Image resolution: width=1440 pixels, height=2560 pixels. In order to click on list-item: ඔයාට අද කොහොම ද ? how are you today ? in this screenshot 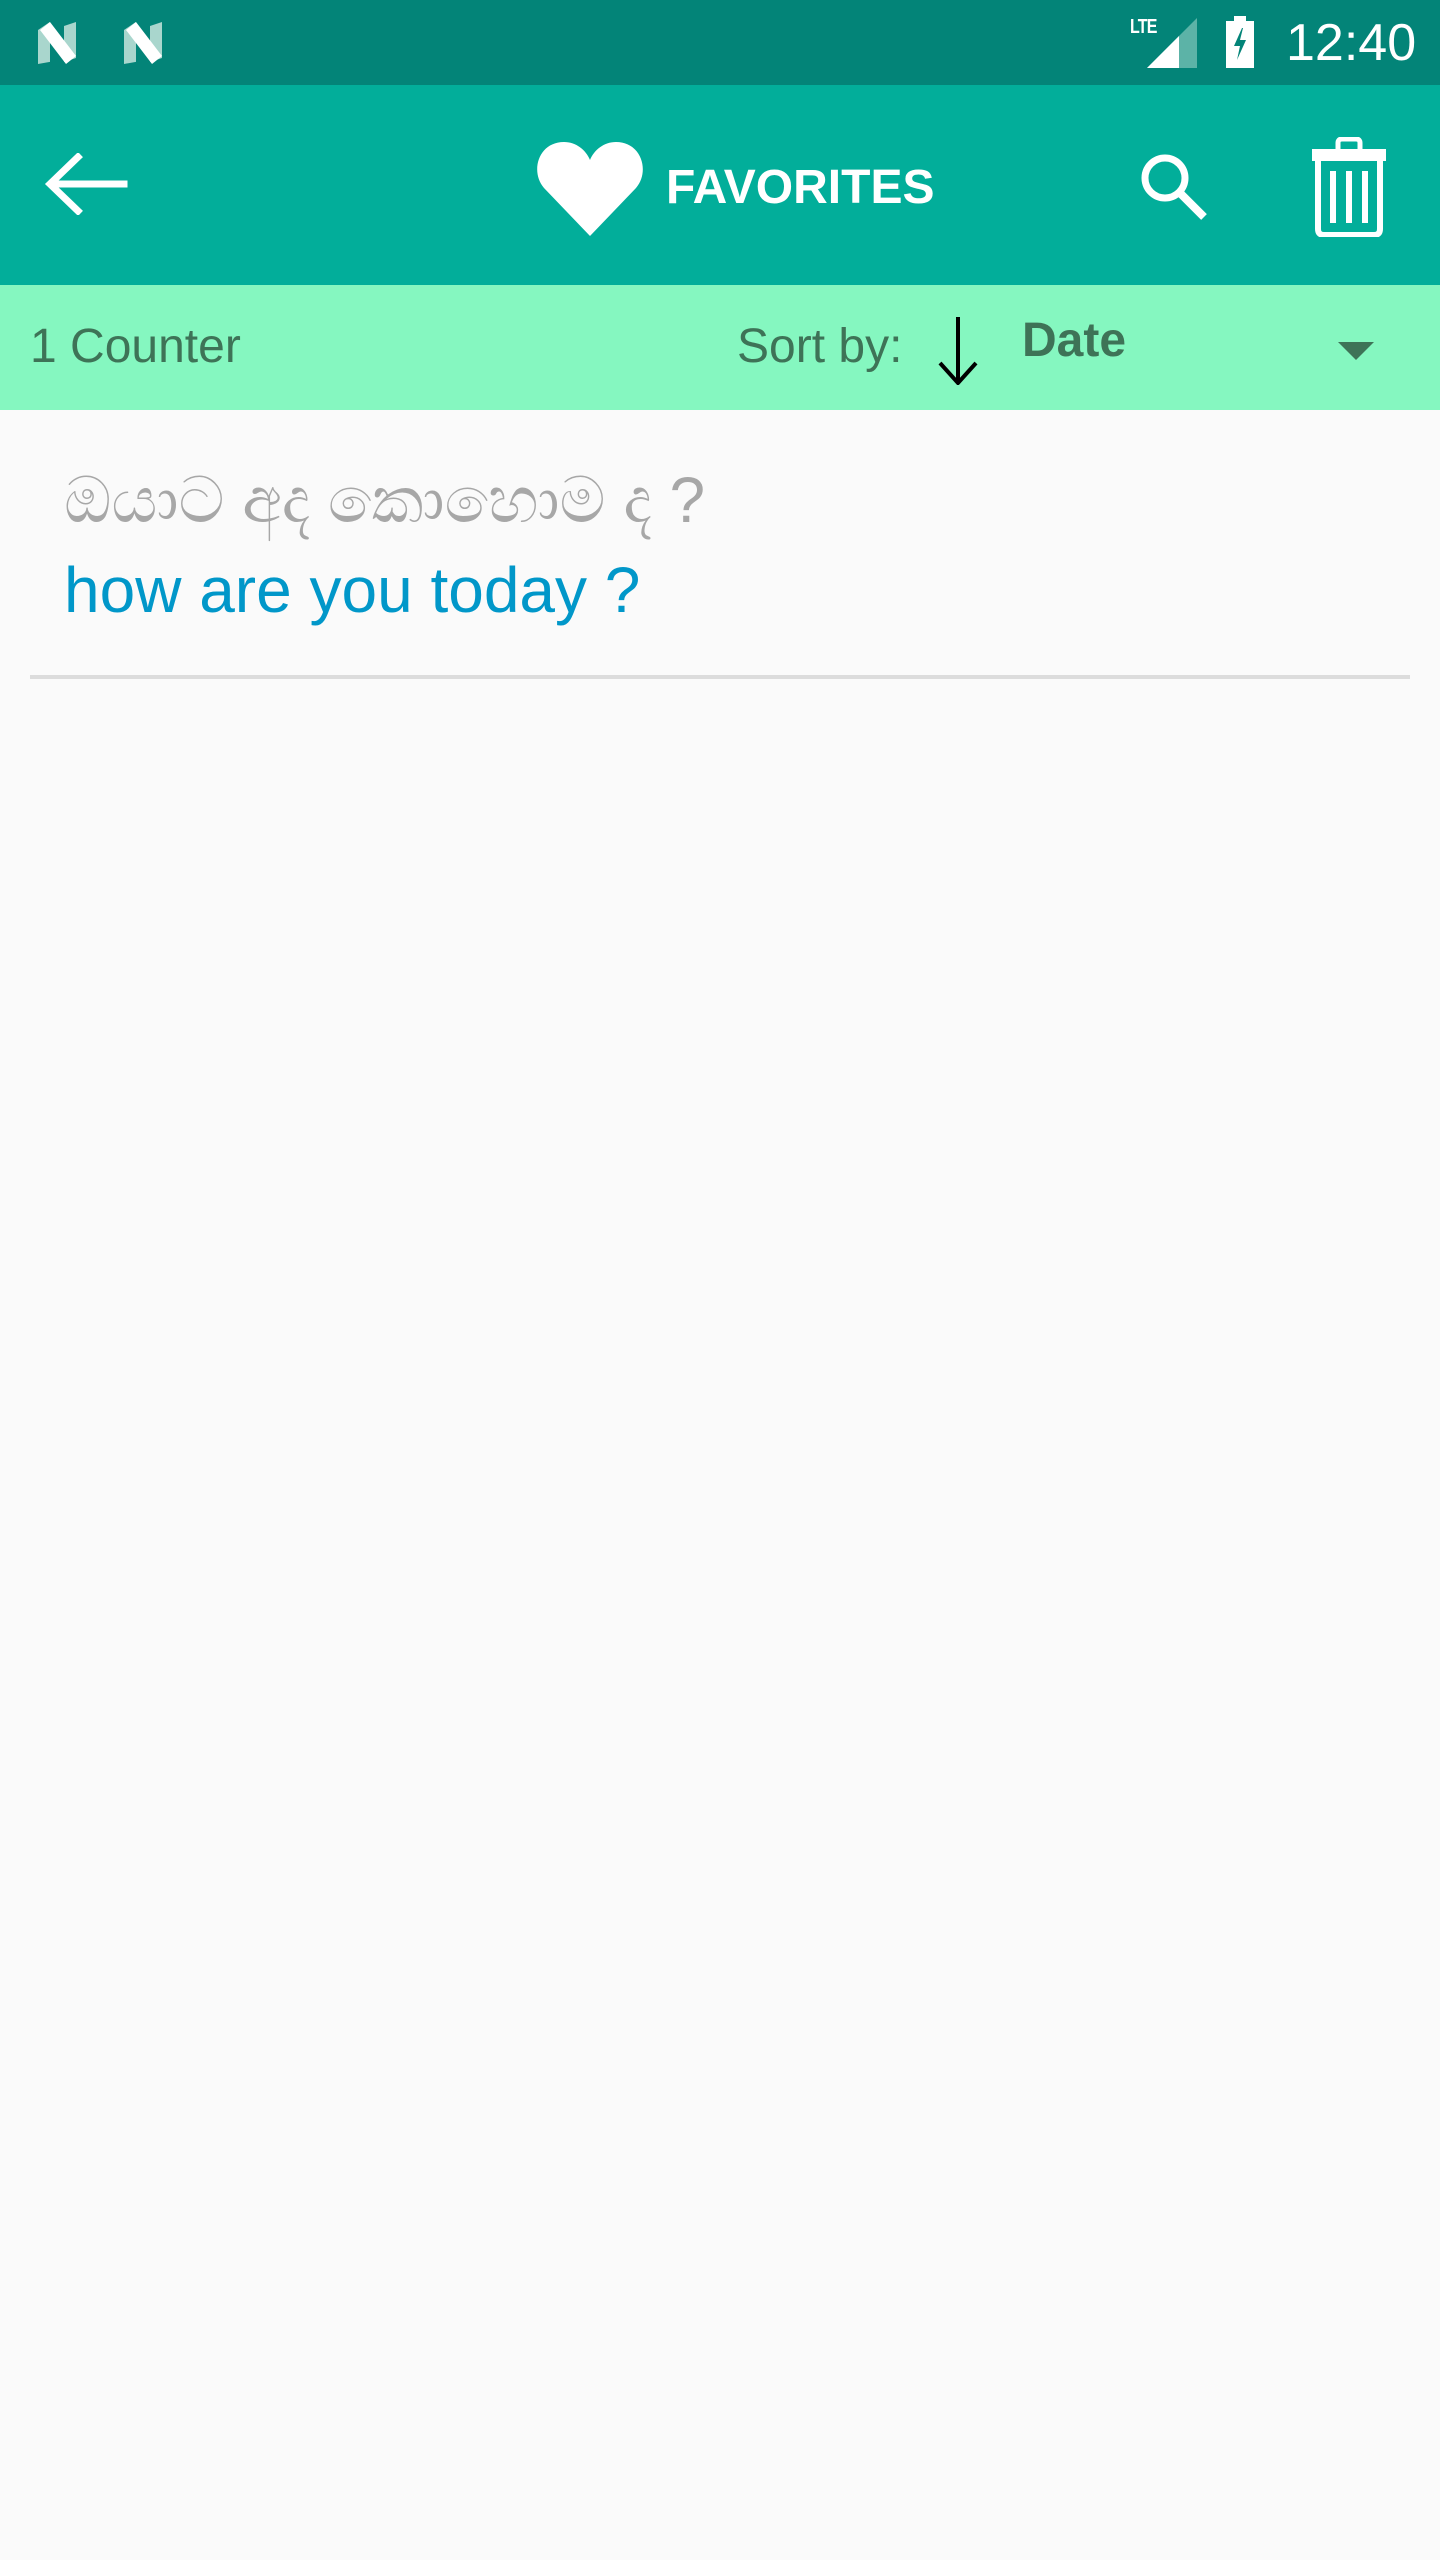, I will do `click(720, 545)`.